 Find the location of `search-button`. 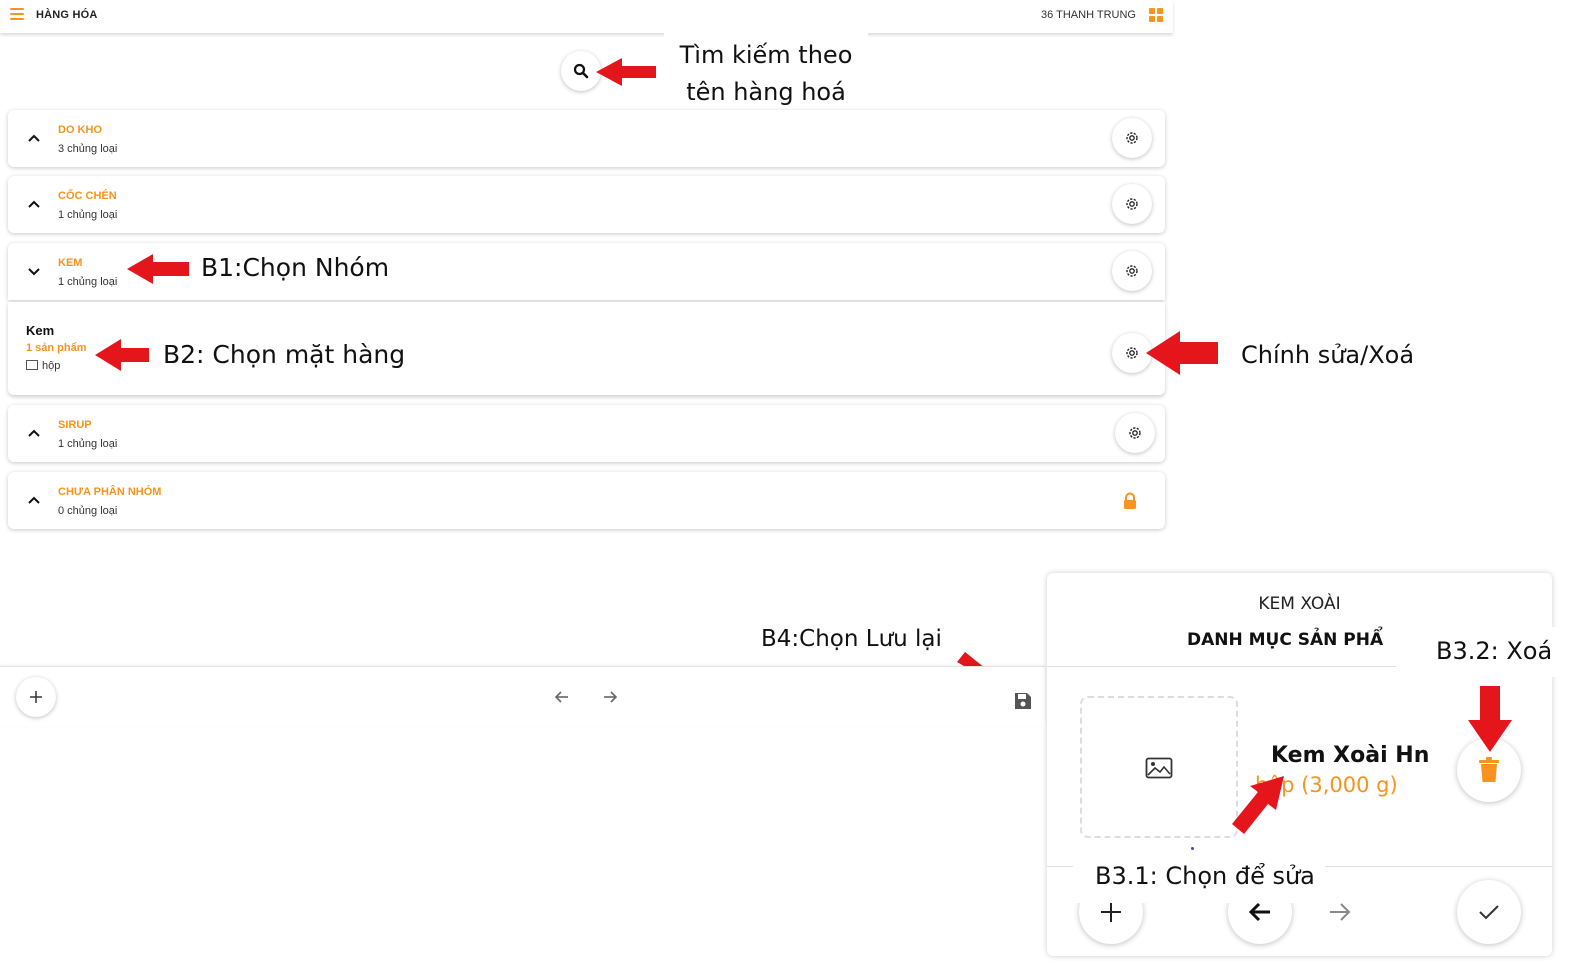

search-button is located at coordinates (581, 71).